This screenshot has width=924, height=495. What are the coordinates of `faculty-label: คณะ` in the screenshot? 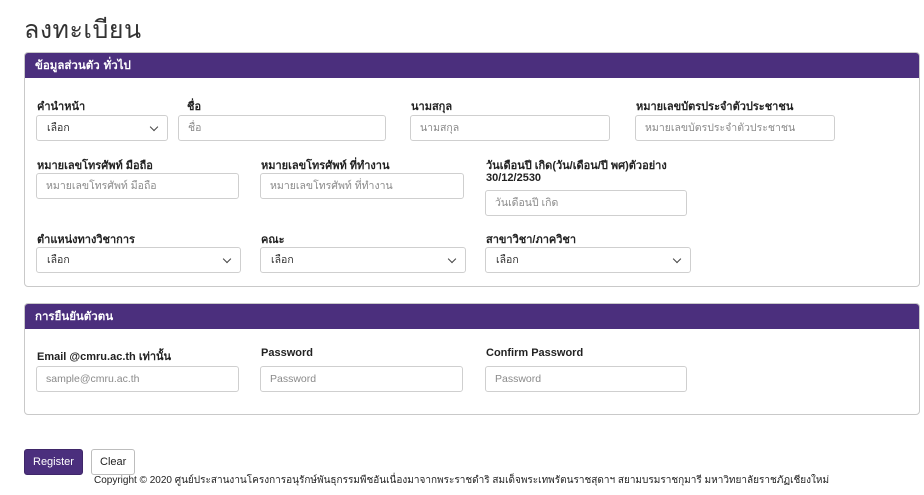 It's located at (273, 240).